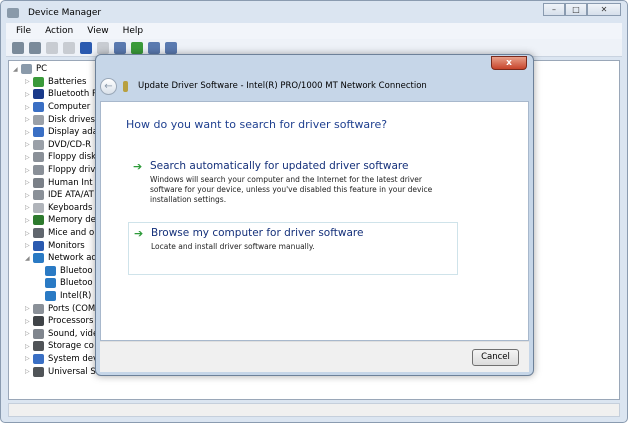  I want to click on tree-item: ▷ Bluetooth R, so click(55, 94).